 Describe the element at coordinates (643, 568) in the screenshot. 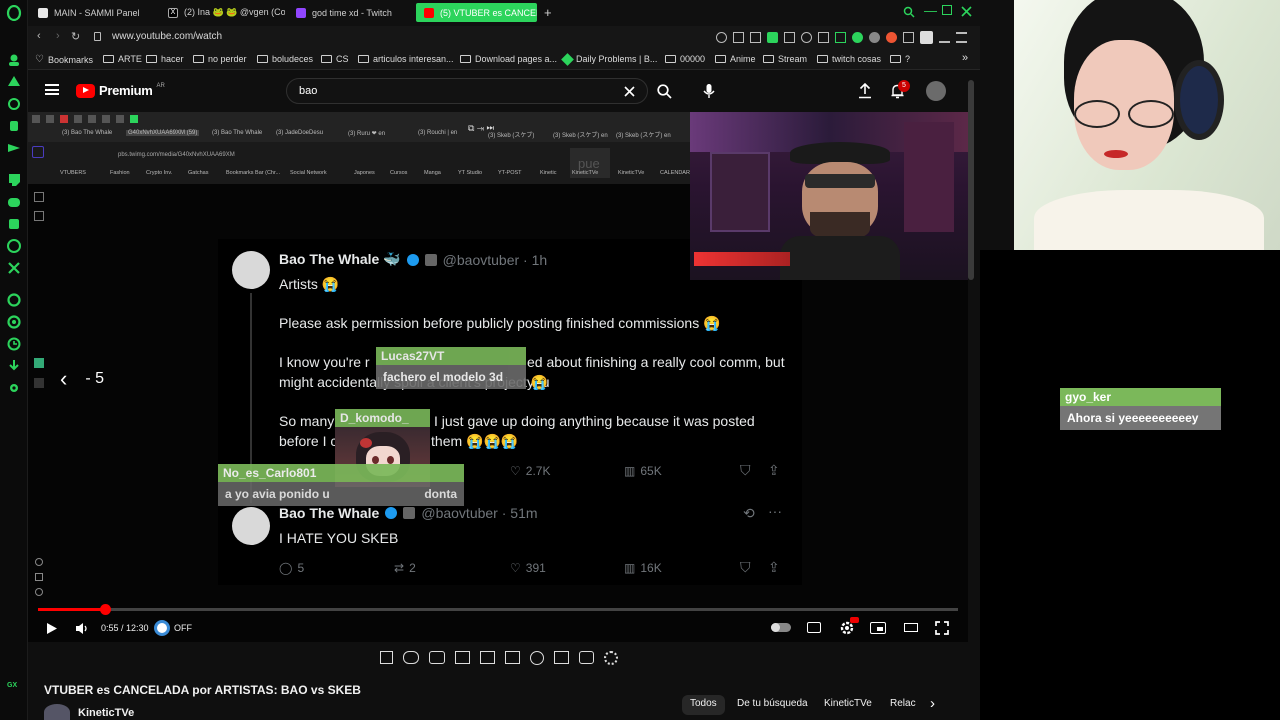

I see `views-stat: ▥ 16K` at that location.